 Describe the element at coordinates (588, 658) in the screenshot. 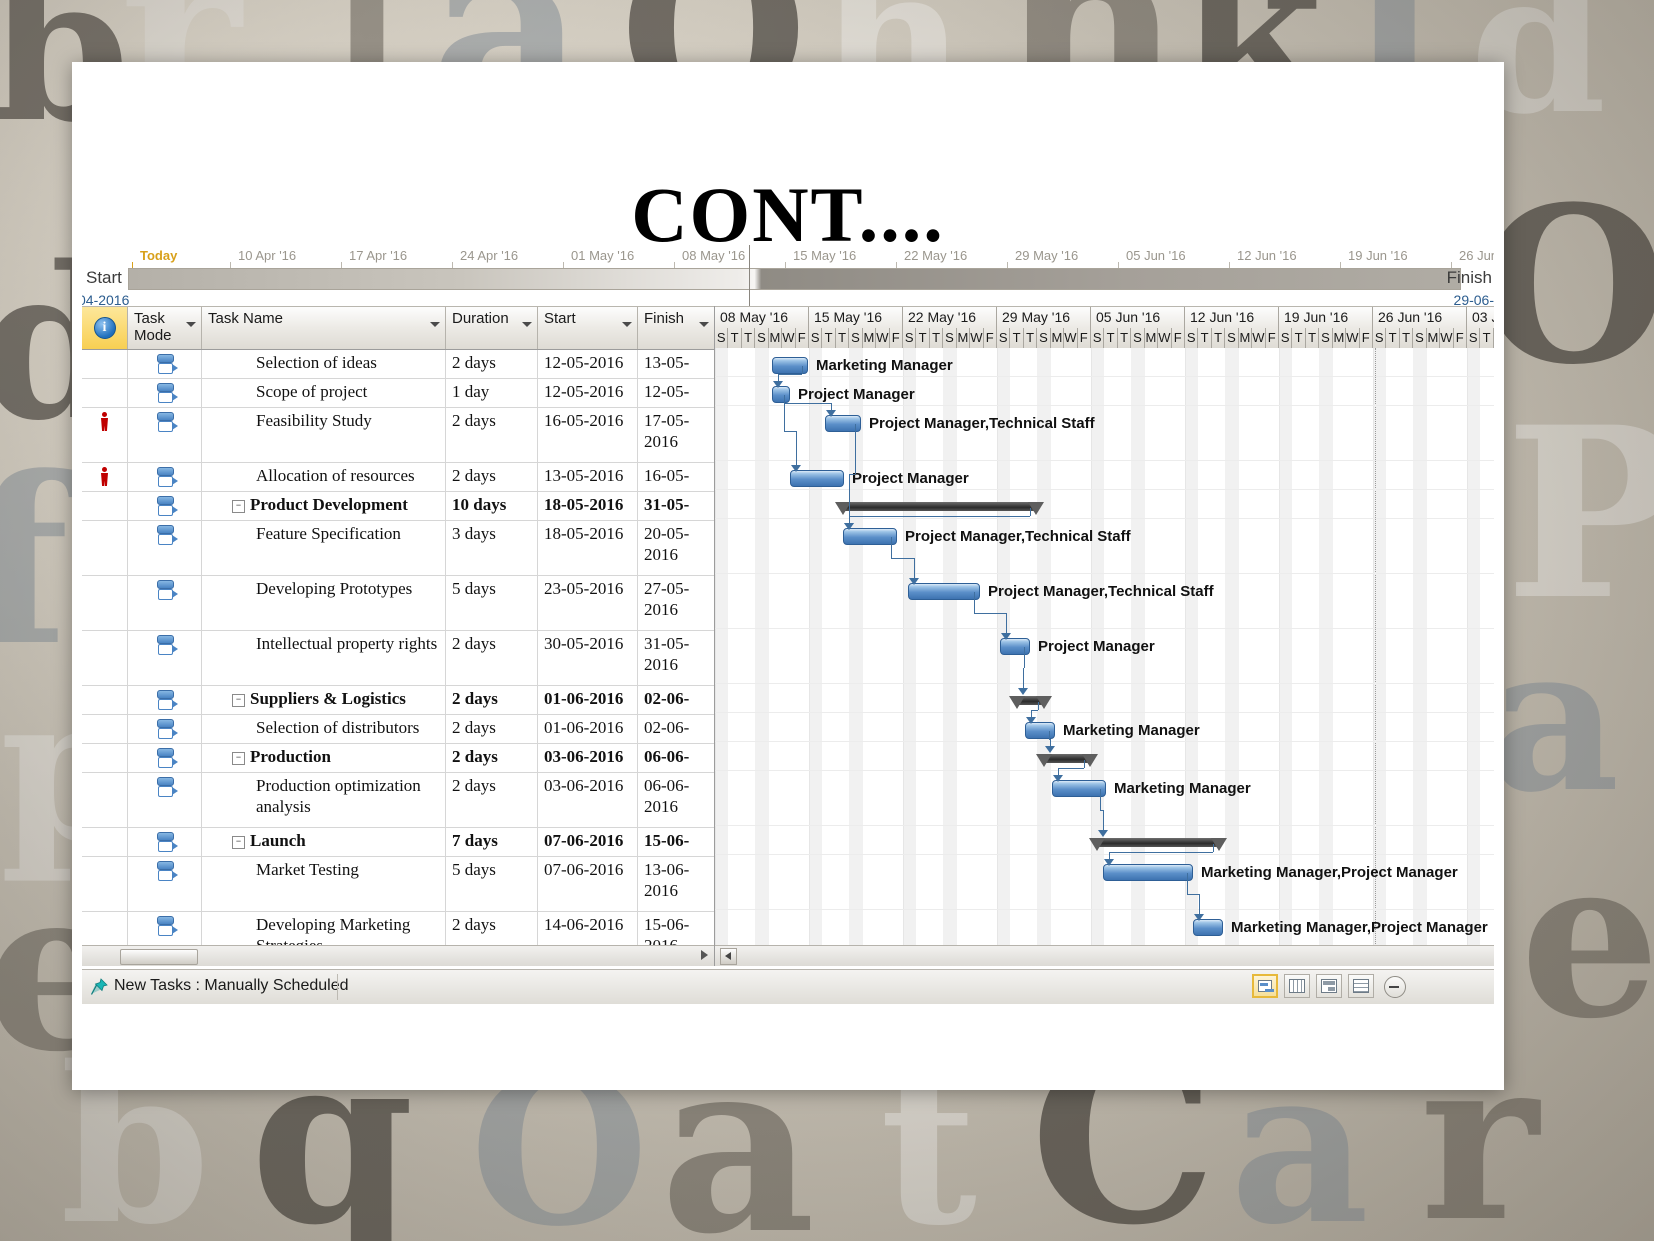

I see `task-start-cell: 30-05-2016` at that location.